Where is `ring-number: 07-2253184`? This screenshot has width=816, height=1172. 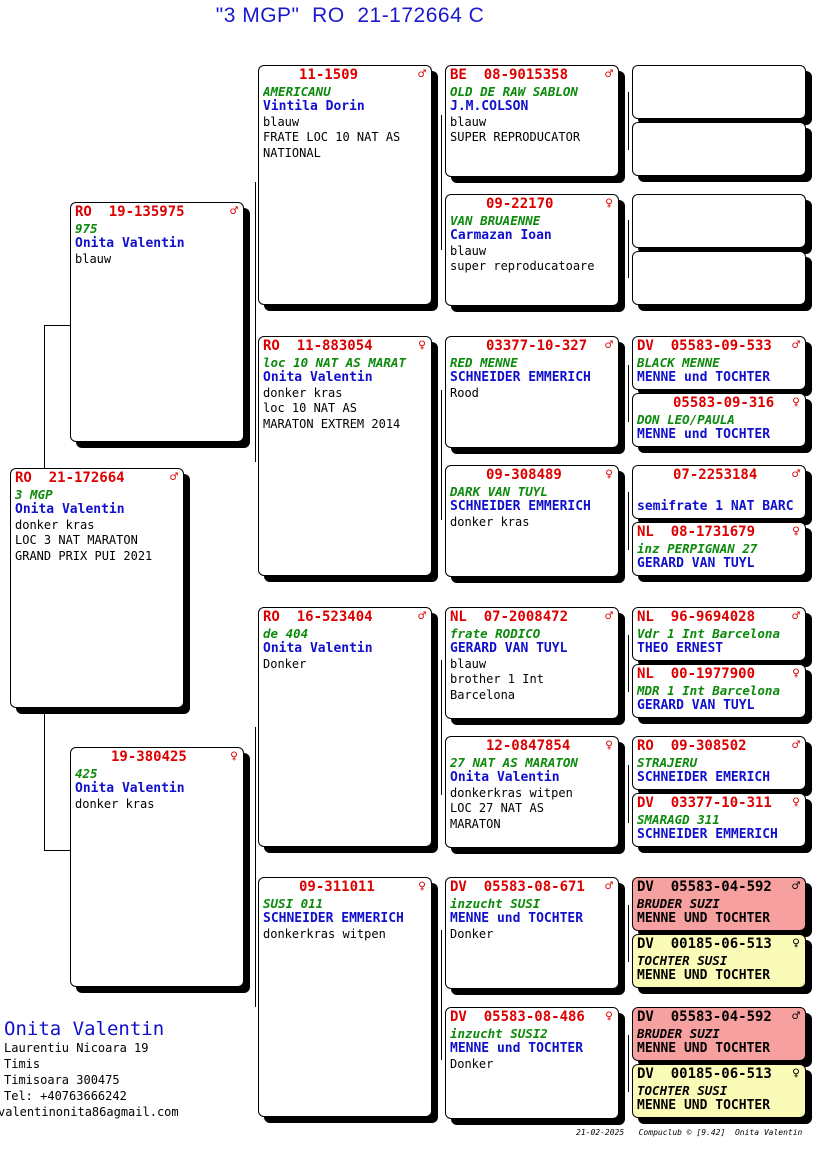 ring-number: 07-2253184 is located at coordinates (715, 475).